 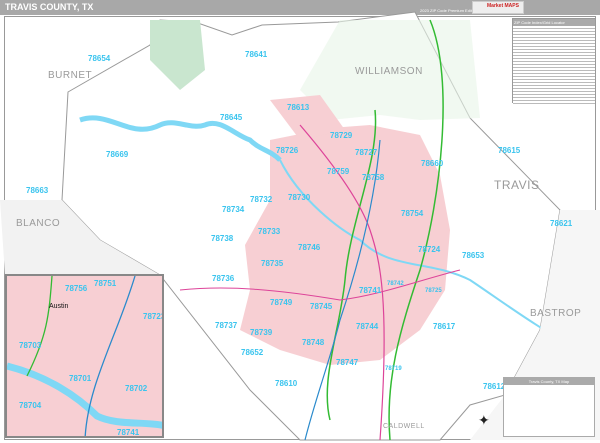 I want to click on zip-label: 78748, so click(x=313, y=342).